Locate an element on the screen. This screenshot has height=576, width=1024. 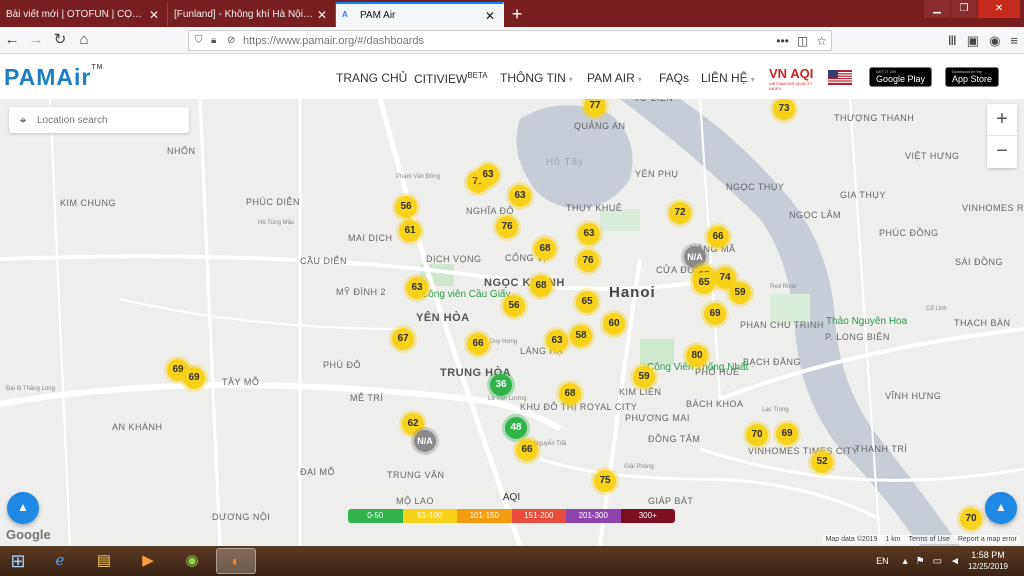
zoom-out-button: − is located at coordinates (1002, 152).